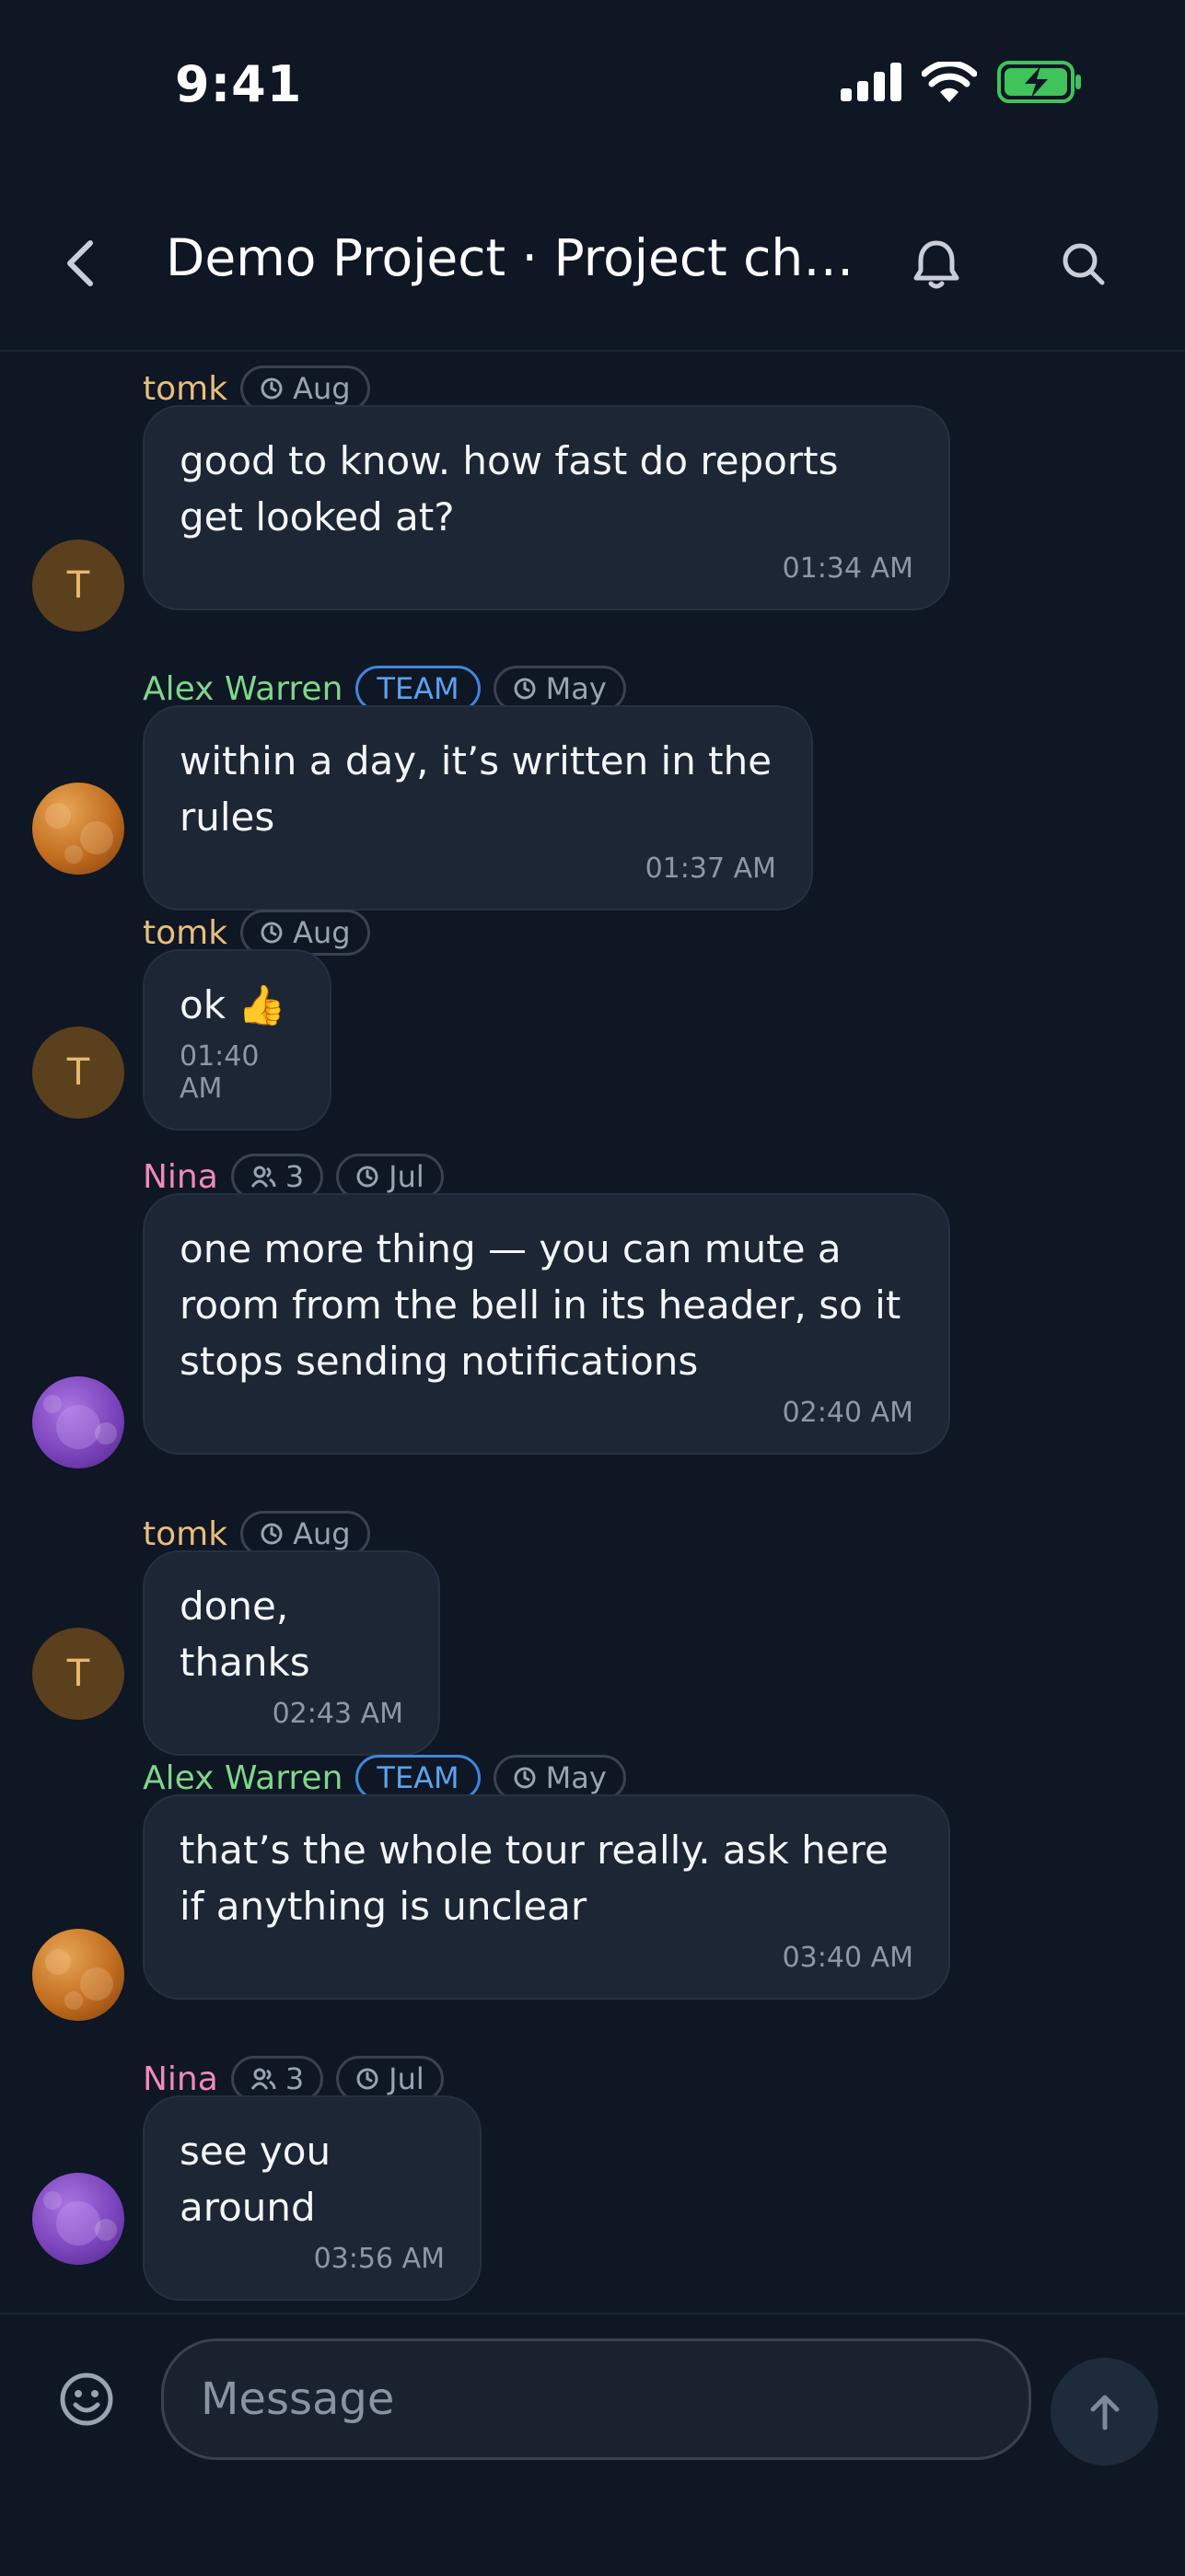 This screenshot has height=2576, width=1185. I want to click on message-text: done, thanks, so click(245, 1634).